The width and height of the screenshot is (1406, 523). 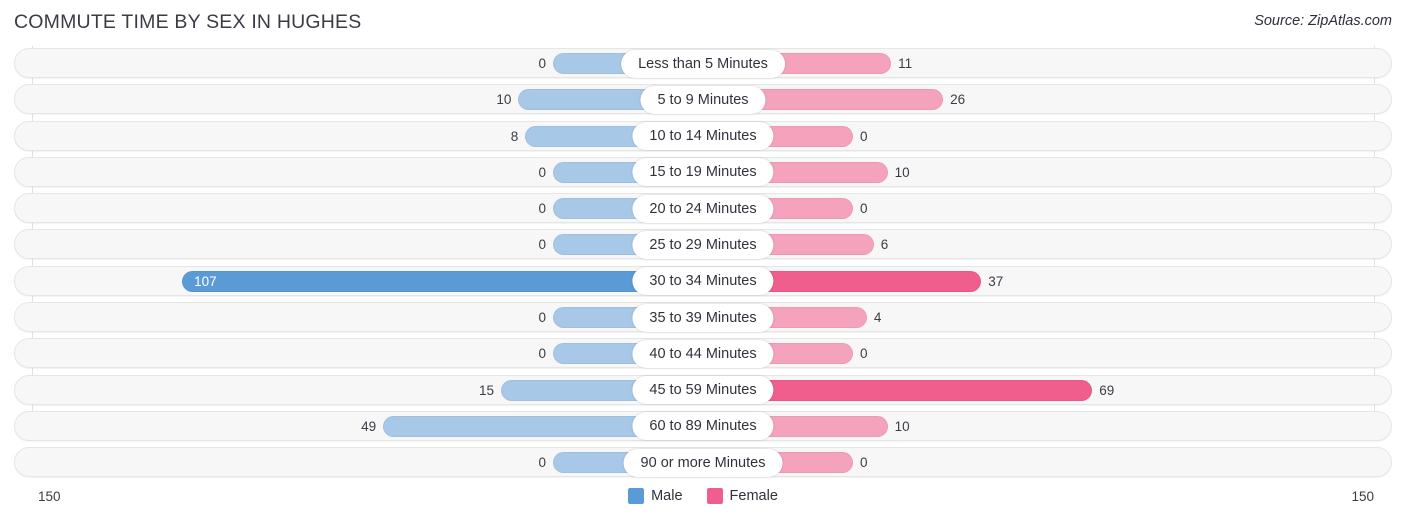 I want to click on bar-value-female: 37, so click(x=996, y=281).